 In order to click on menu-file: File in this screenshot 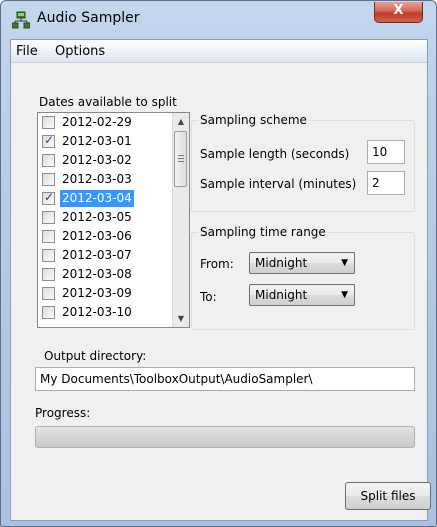, I will do `click(27, 51)`.